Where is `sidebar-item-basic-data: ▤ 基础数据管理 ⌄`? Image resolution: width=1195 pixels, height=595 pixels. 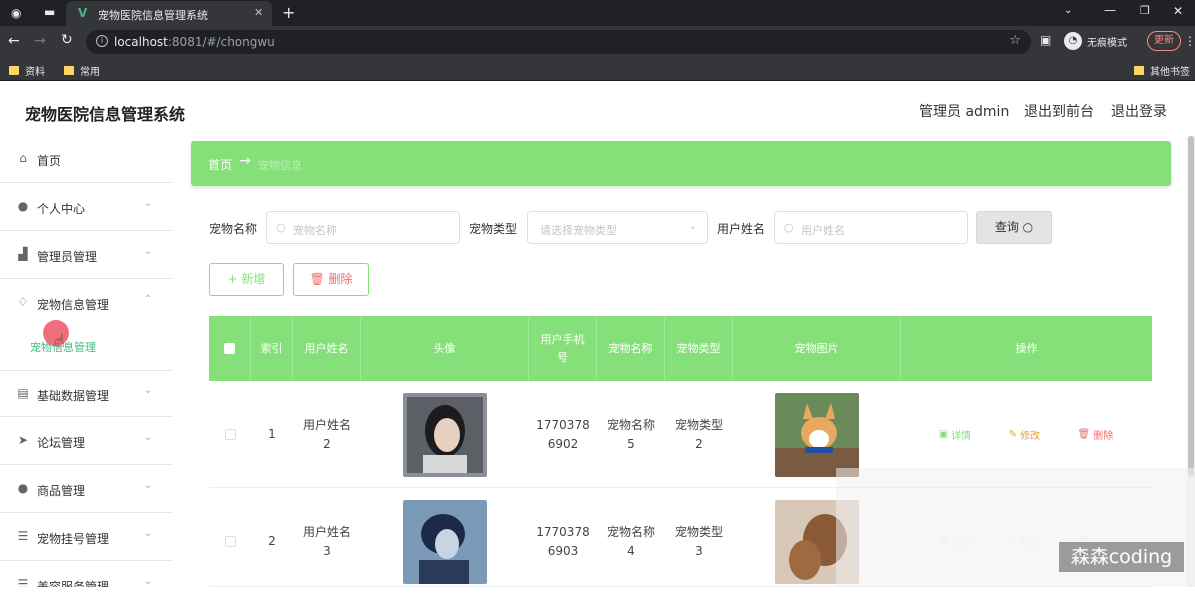
sidebar-item-basic-data: ▤ 基础数据管理 ⌄ is located at coordinates (86, 393).